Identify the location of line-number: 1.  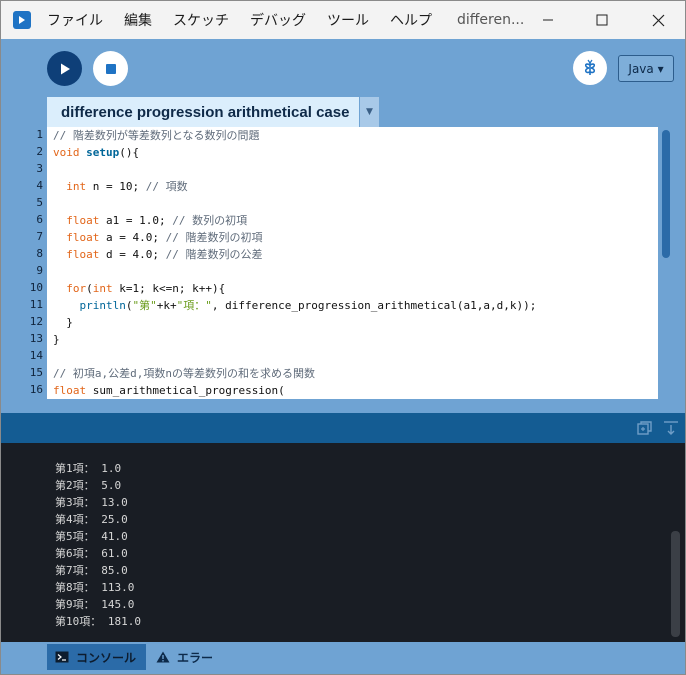
(39, 134).